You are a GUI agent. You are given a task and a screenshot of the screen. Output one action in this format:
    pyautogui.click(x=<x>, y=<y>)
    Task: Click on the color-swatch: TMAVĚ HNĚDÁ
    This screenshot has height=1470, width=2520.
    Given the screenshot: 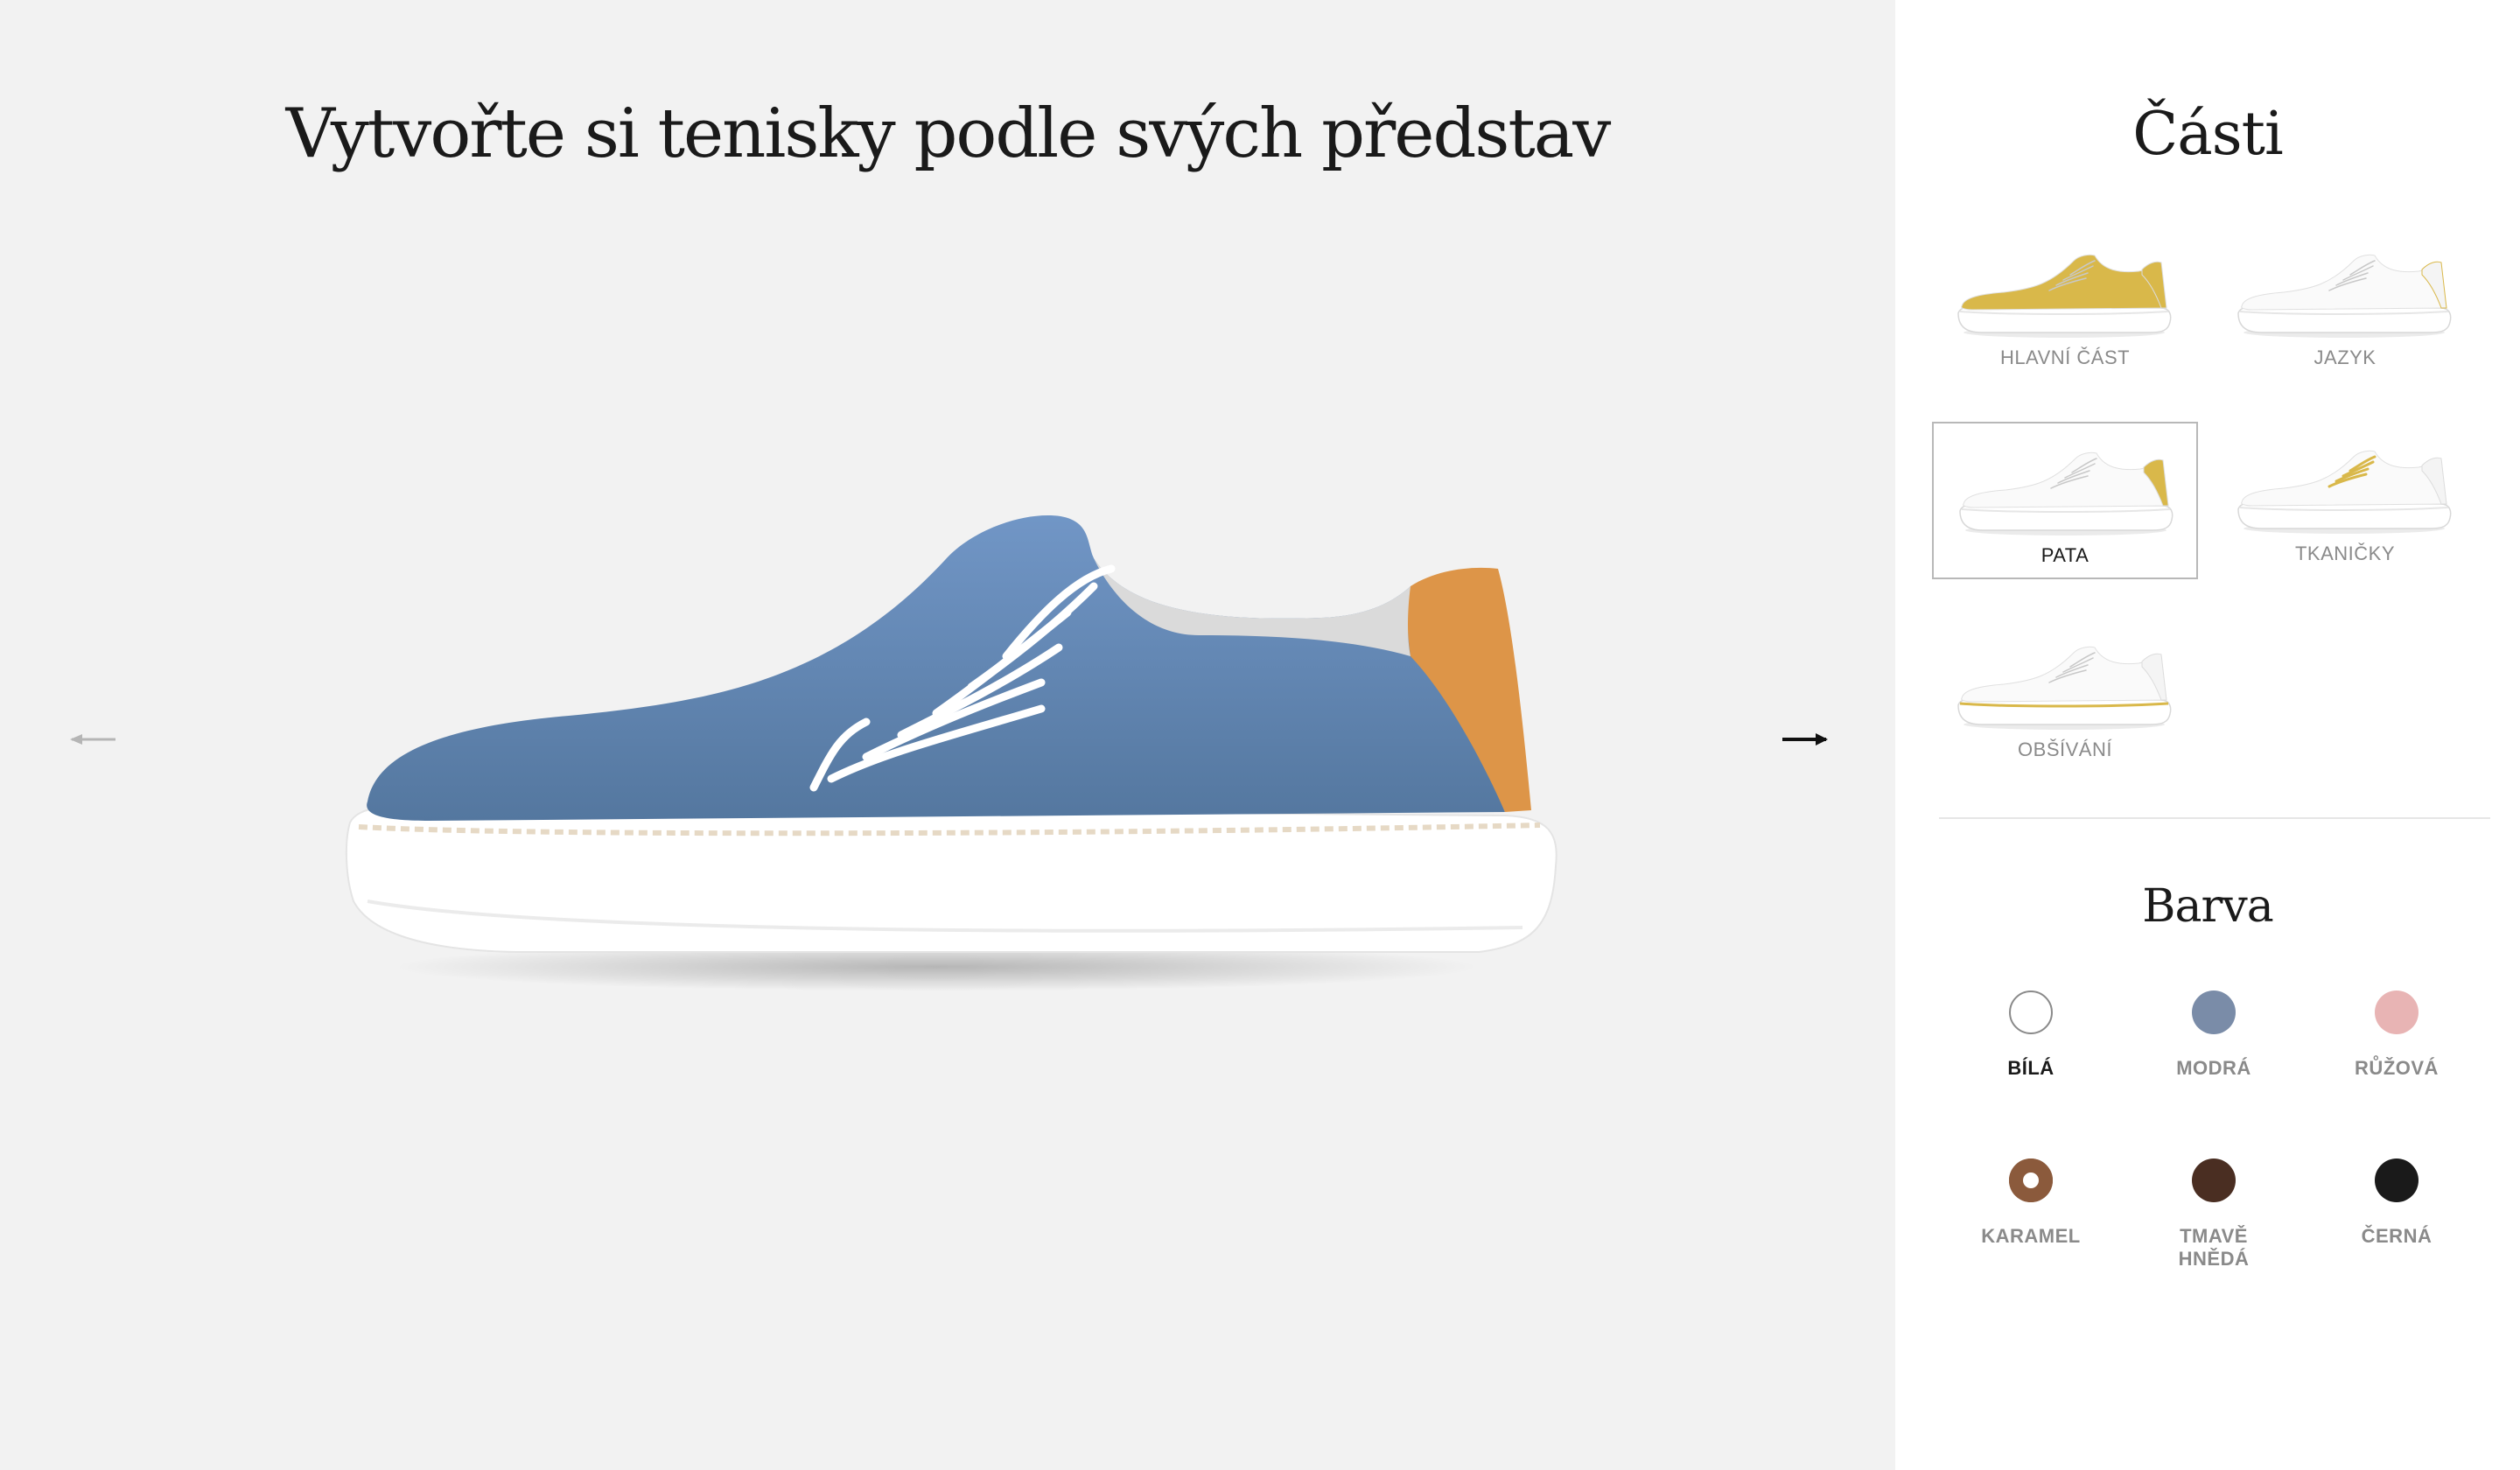 What is the action you would take?
    pyautogui.click(x=2214, y=1219)
    